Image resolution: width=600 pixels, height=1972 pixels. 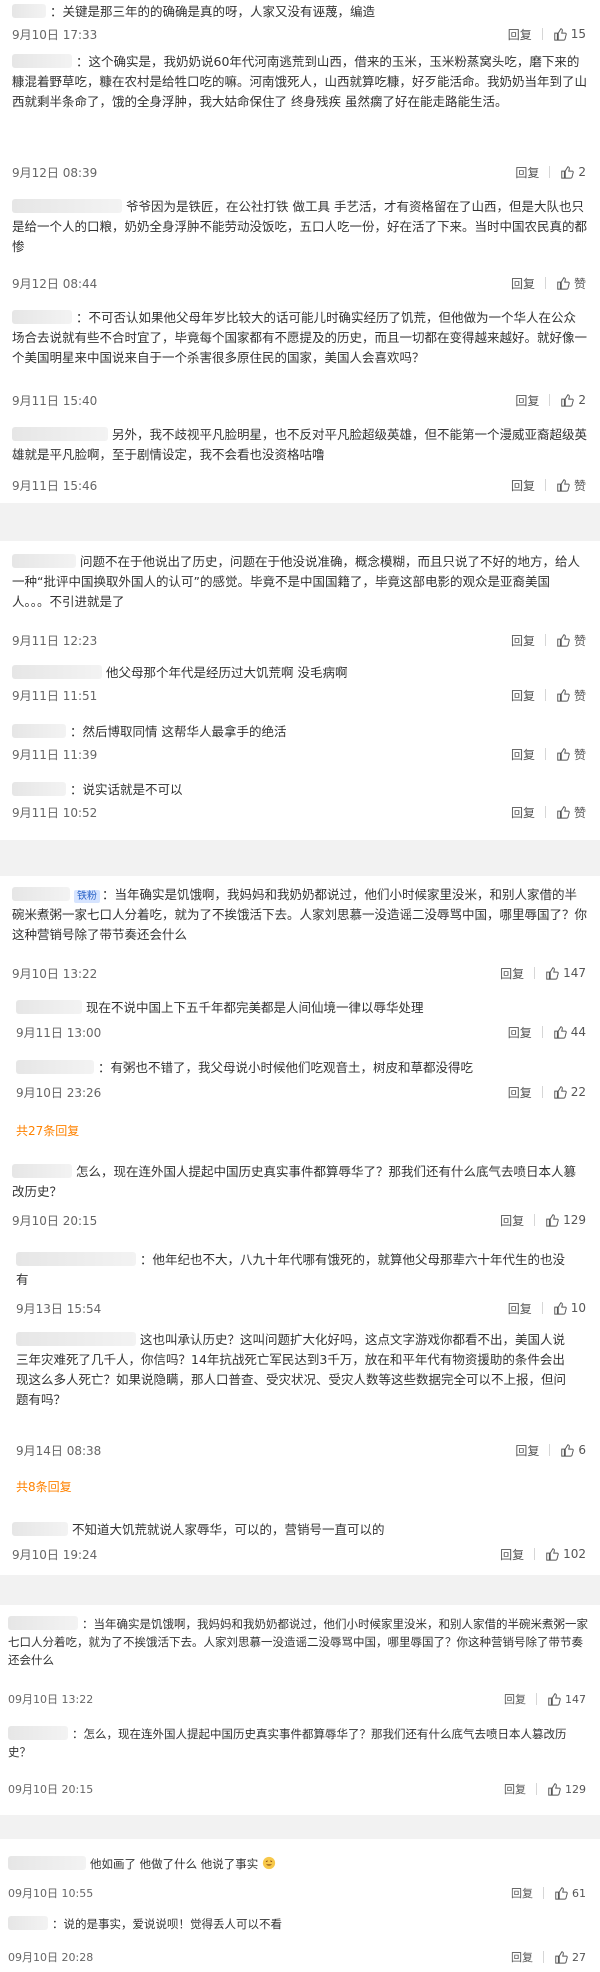 What do you see at coordinates (44, 1486) in the screenshot?
I see `view-more-replies-link: 共8条回复` at bounding box center [44, 1486].